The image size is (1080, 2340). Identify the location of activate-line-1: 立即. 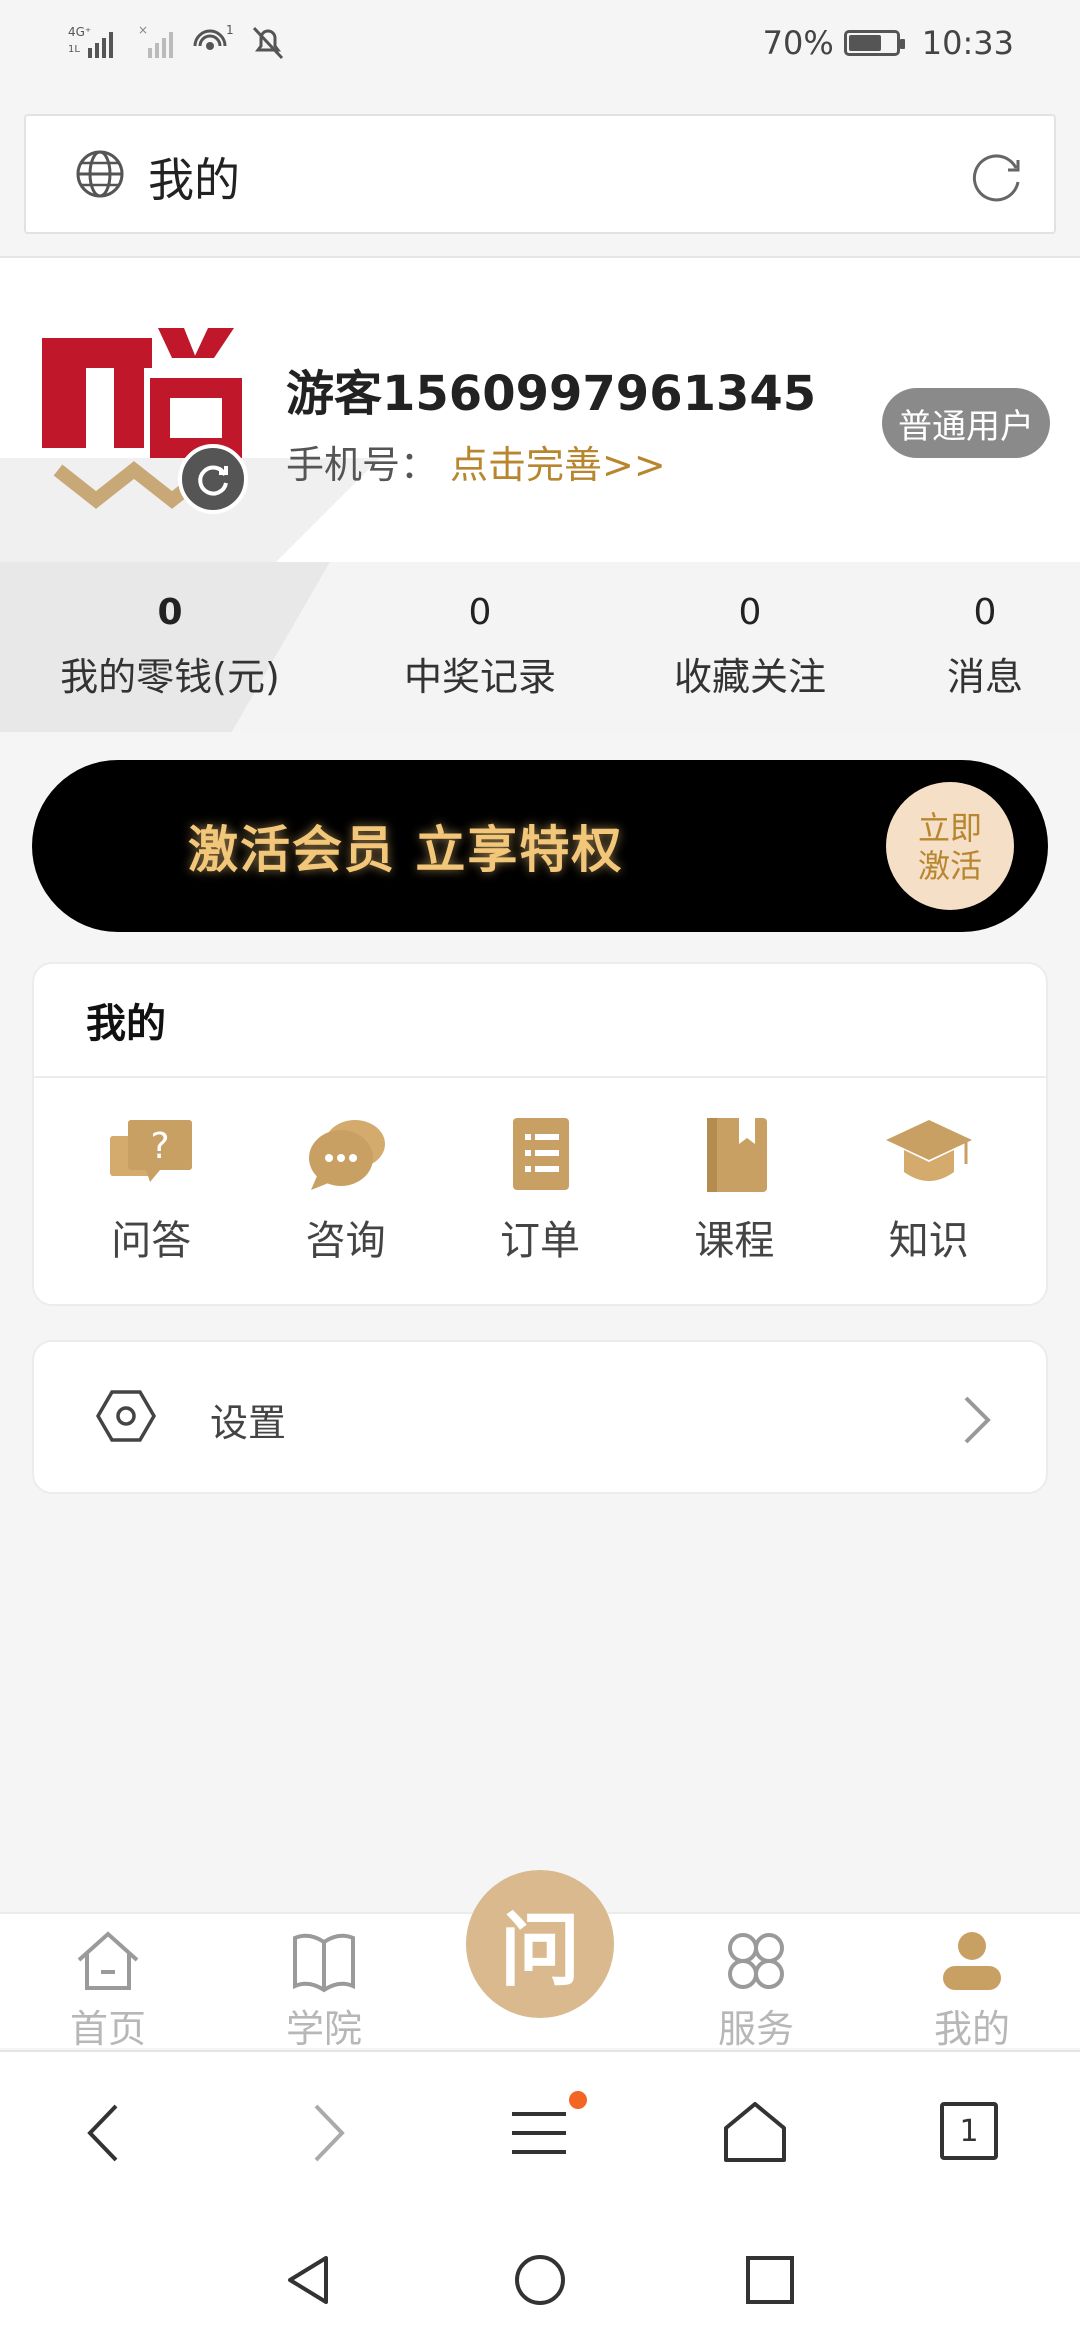
(949, 828).